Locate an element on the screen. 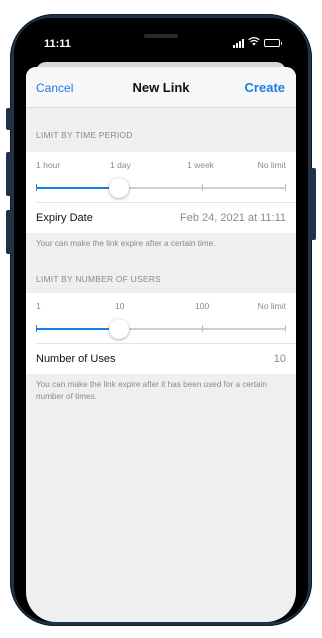 Image resolution: width=322 pixels, height=638 pixels. users-stop-label: 100 is located at coordinates (202, 306).